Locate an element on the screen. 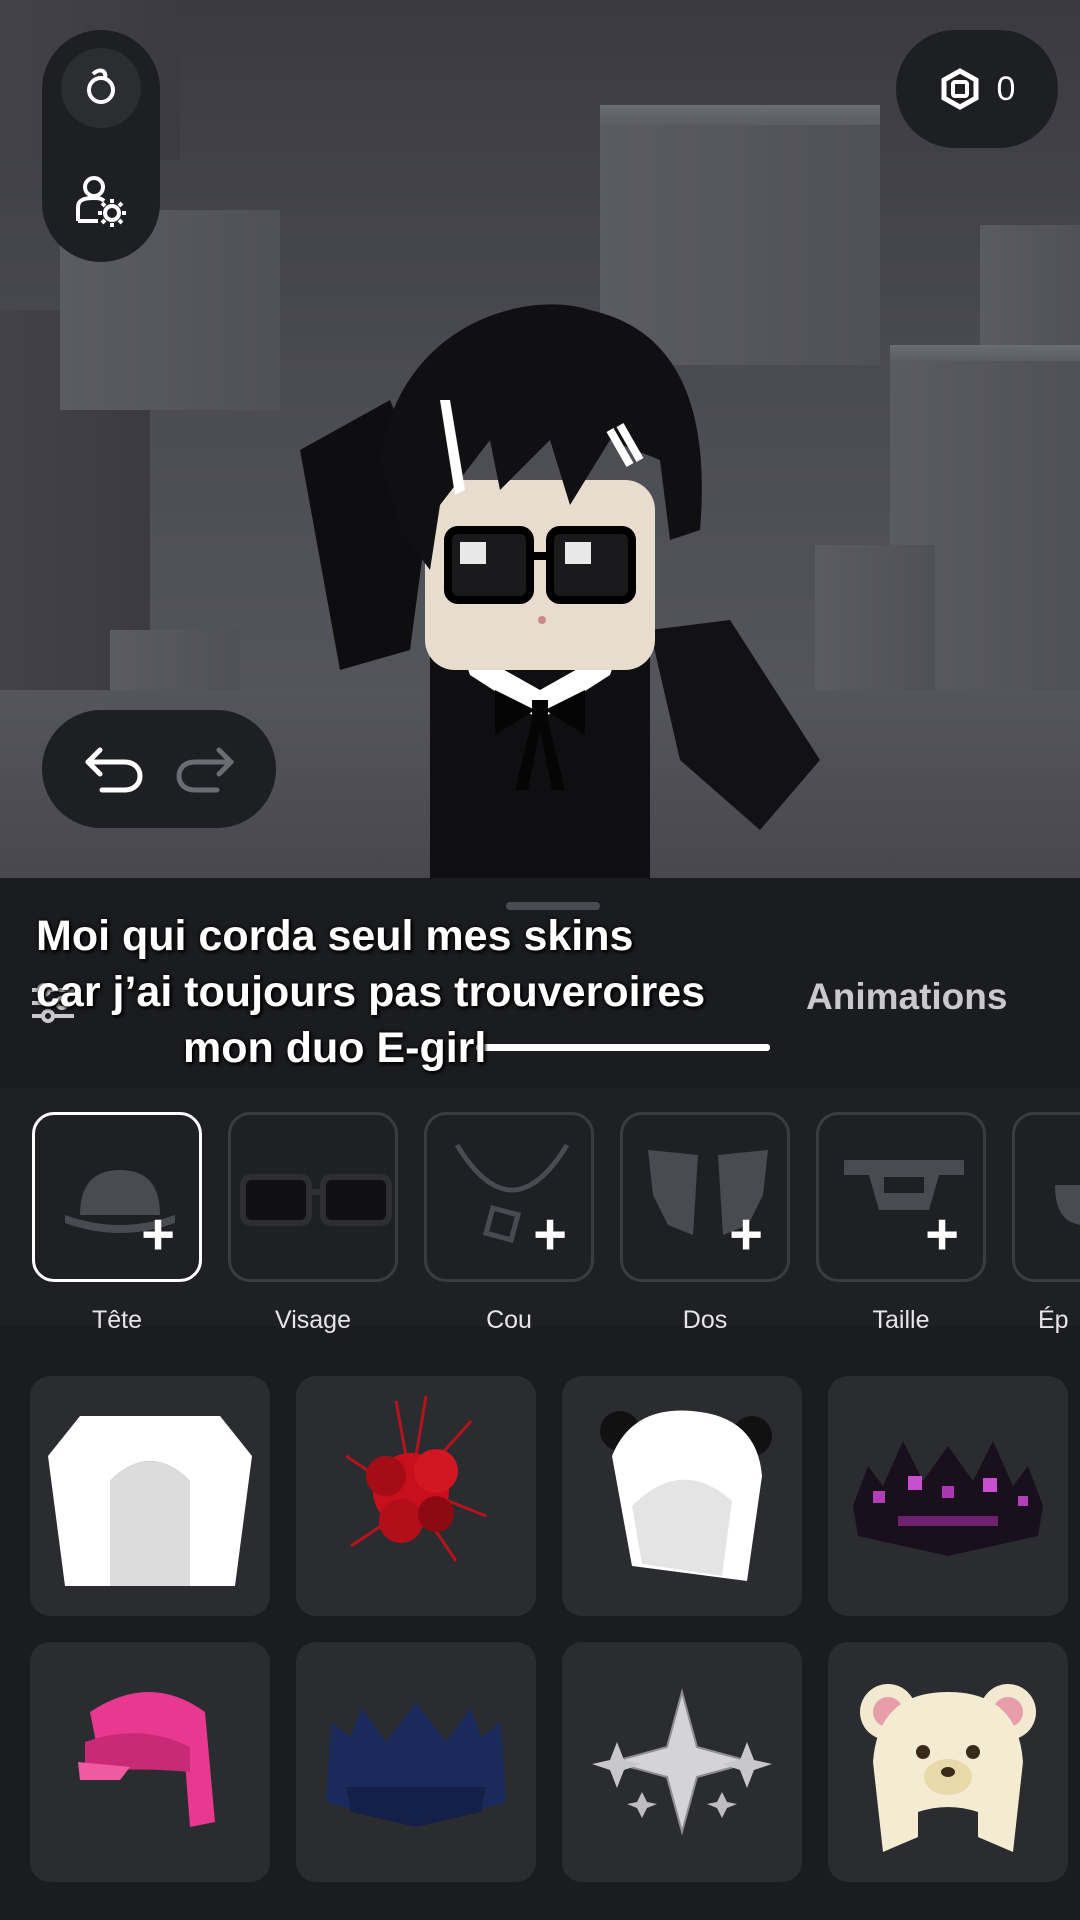 This screenshot has height=1920, width=1080. avatar-settings-button is located at coordinates (101, 202).